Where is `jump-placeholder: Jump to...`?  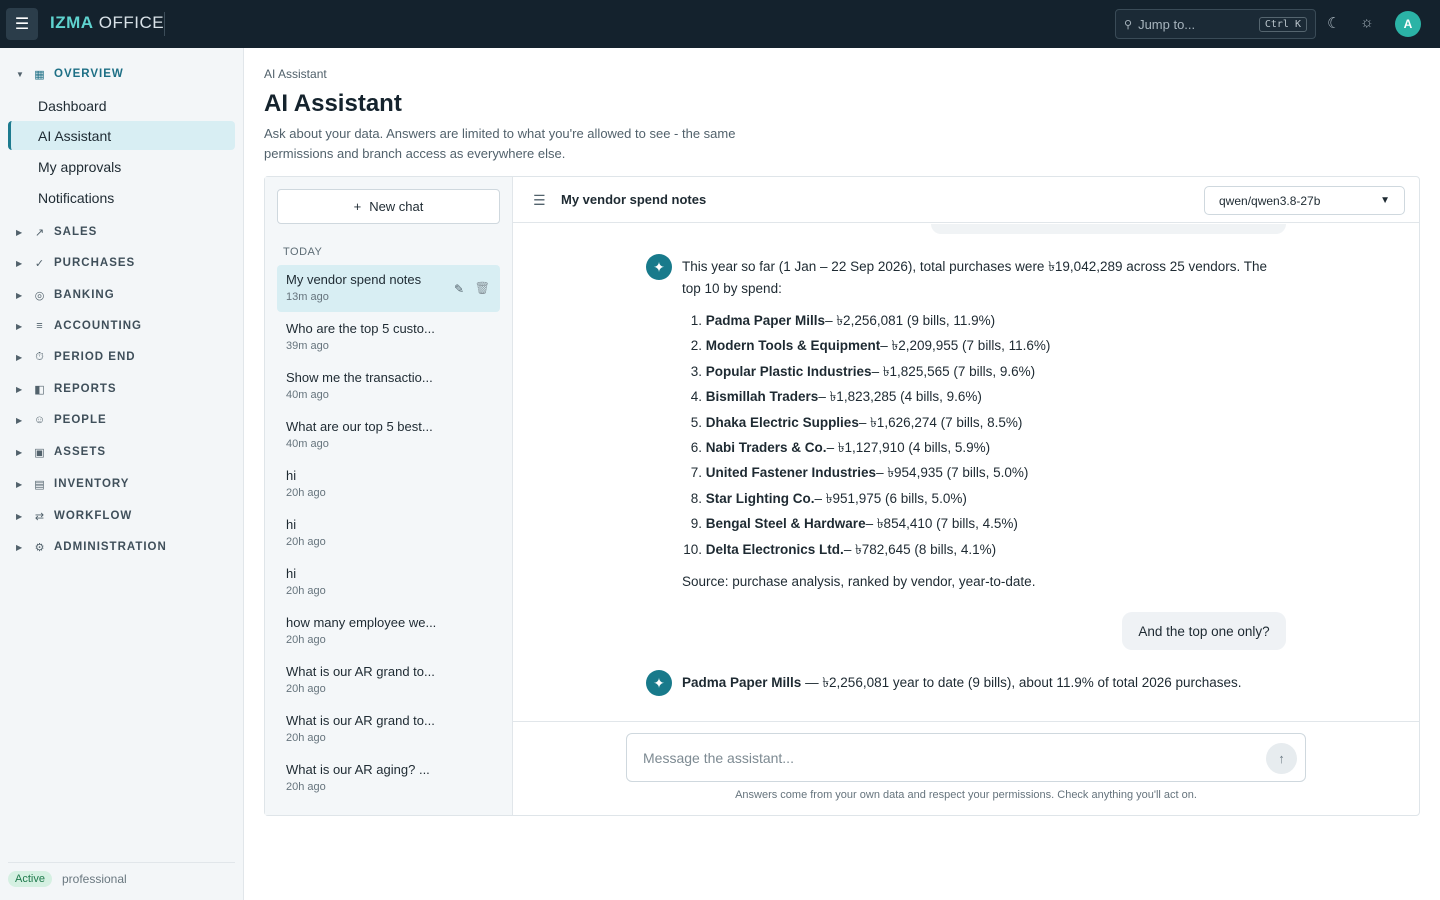 jump-placeholder: Jump to... is located at coordinates (1167, 24).